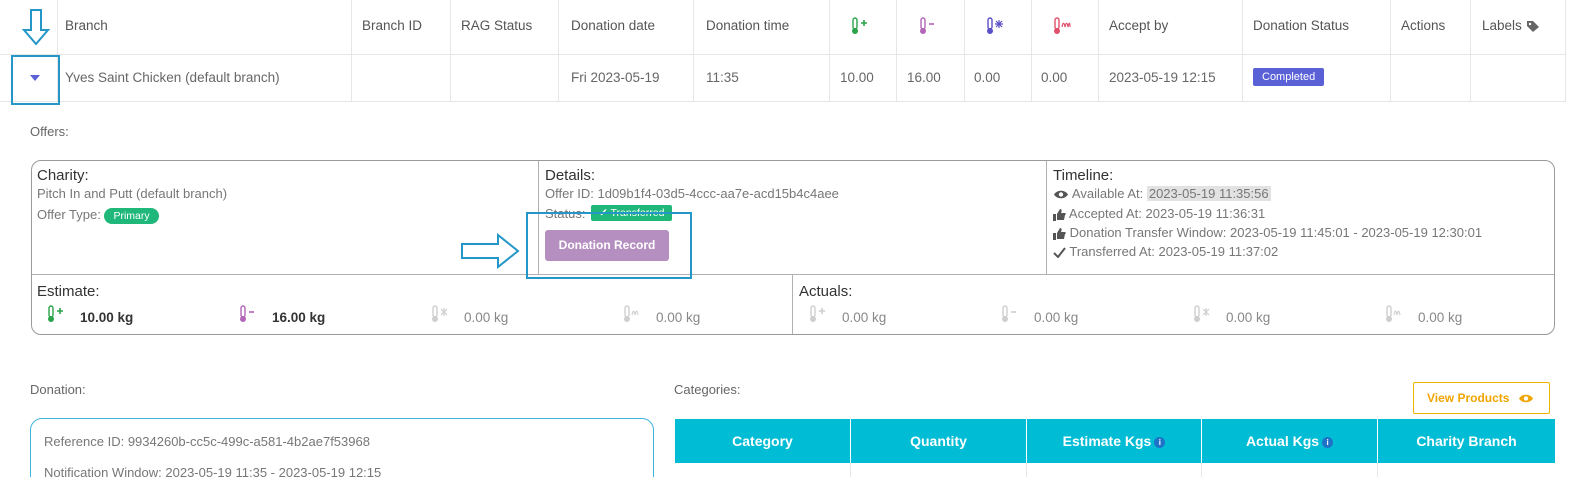  I want to click on actual-frozen: 0.00 kg, so click(1248, 317).